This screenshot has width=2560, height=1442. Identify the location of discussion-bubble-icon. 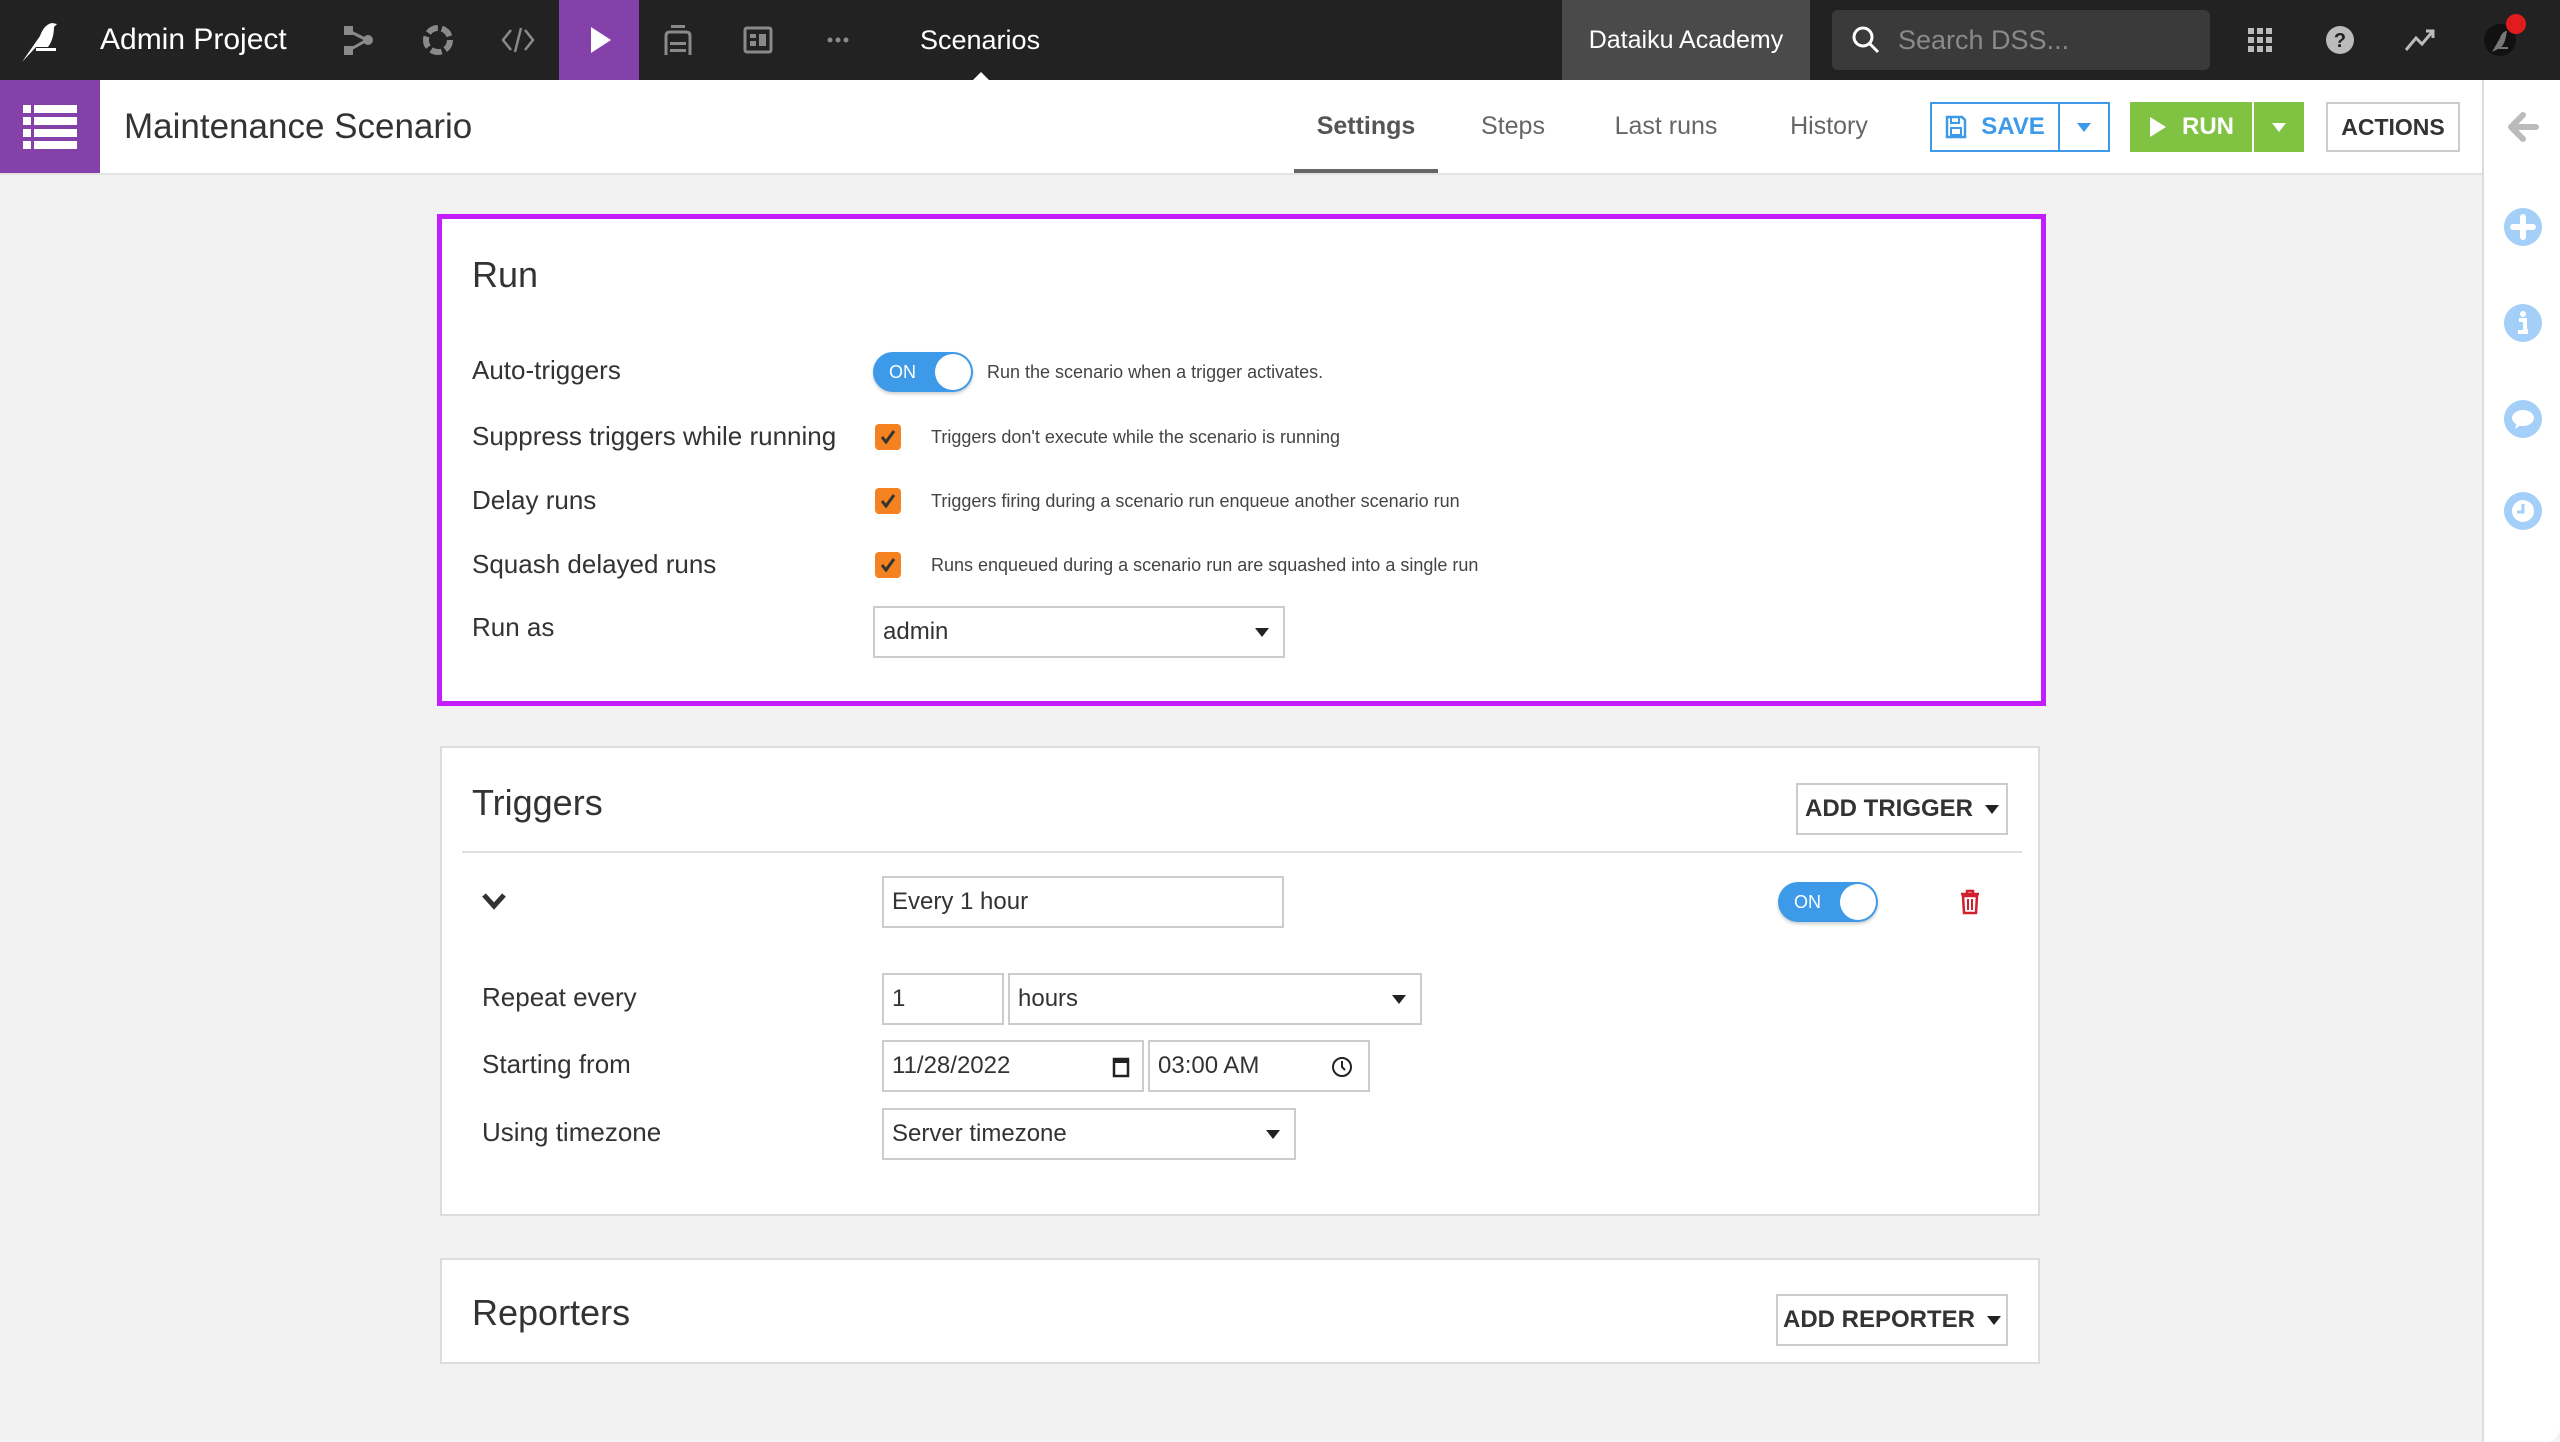
(2523, 419).